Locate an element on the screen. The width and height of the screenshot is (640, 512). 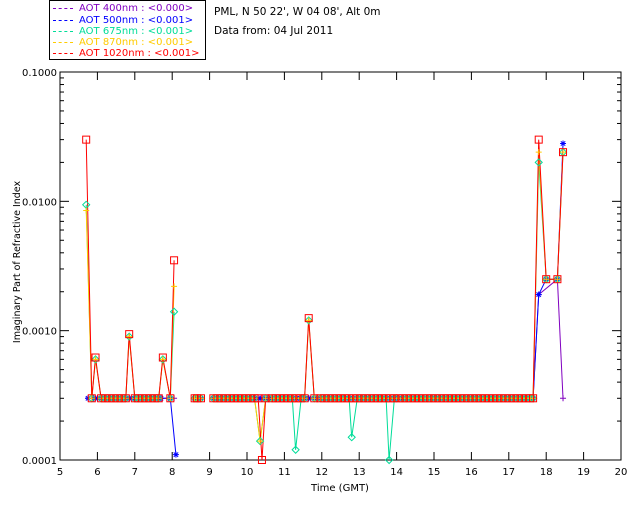
x-tick-label: 13 is located at coordinates (359, 472).